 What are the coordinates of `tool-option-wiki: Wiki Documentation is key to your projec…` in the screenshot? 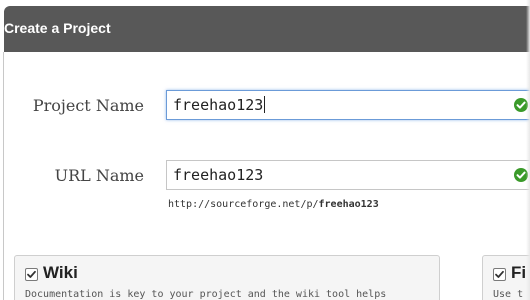 It's located at (227, 277).